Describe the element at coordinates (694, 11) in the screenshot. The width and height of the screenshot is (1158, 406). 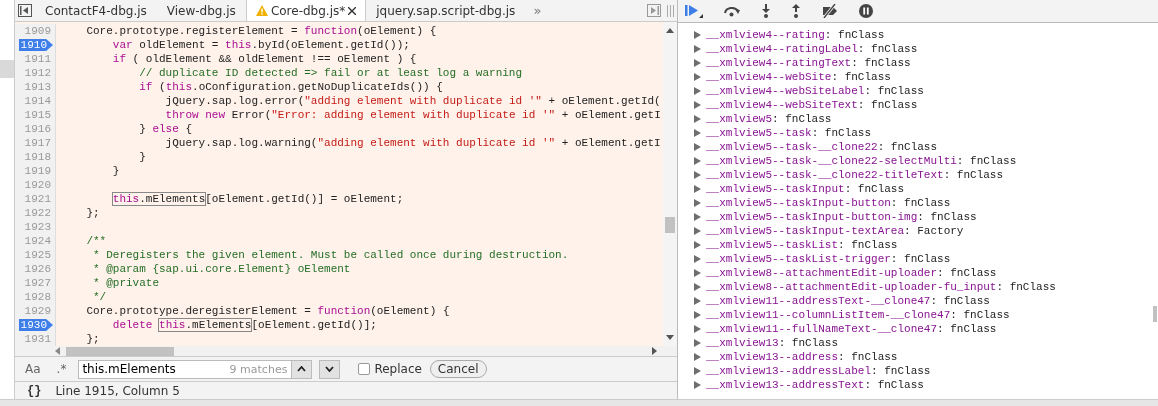
I see `resume-icon` at that location.